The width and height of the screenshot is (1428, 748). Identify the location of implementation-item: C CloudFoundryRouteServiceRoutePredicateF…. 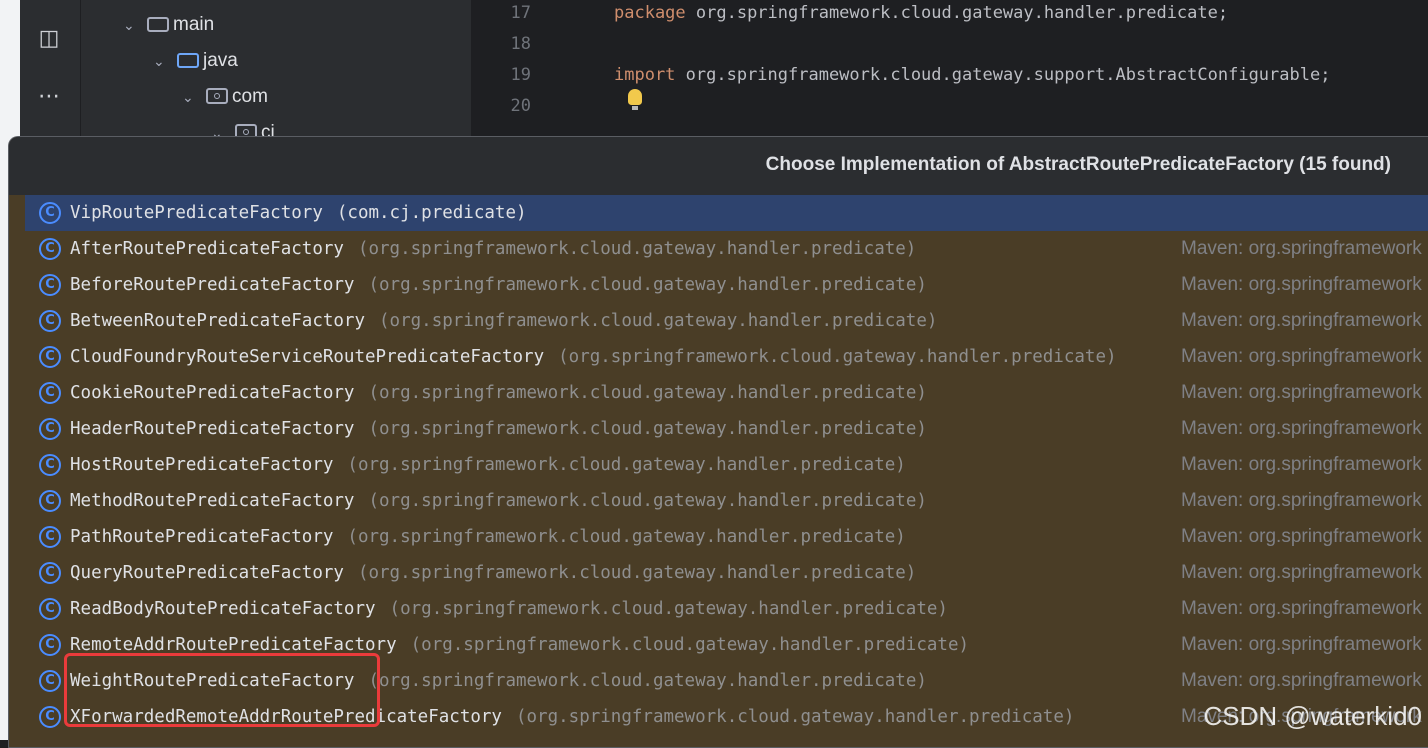
(726, 357).